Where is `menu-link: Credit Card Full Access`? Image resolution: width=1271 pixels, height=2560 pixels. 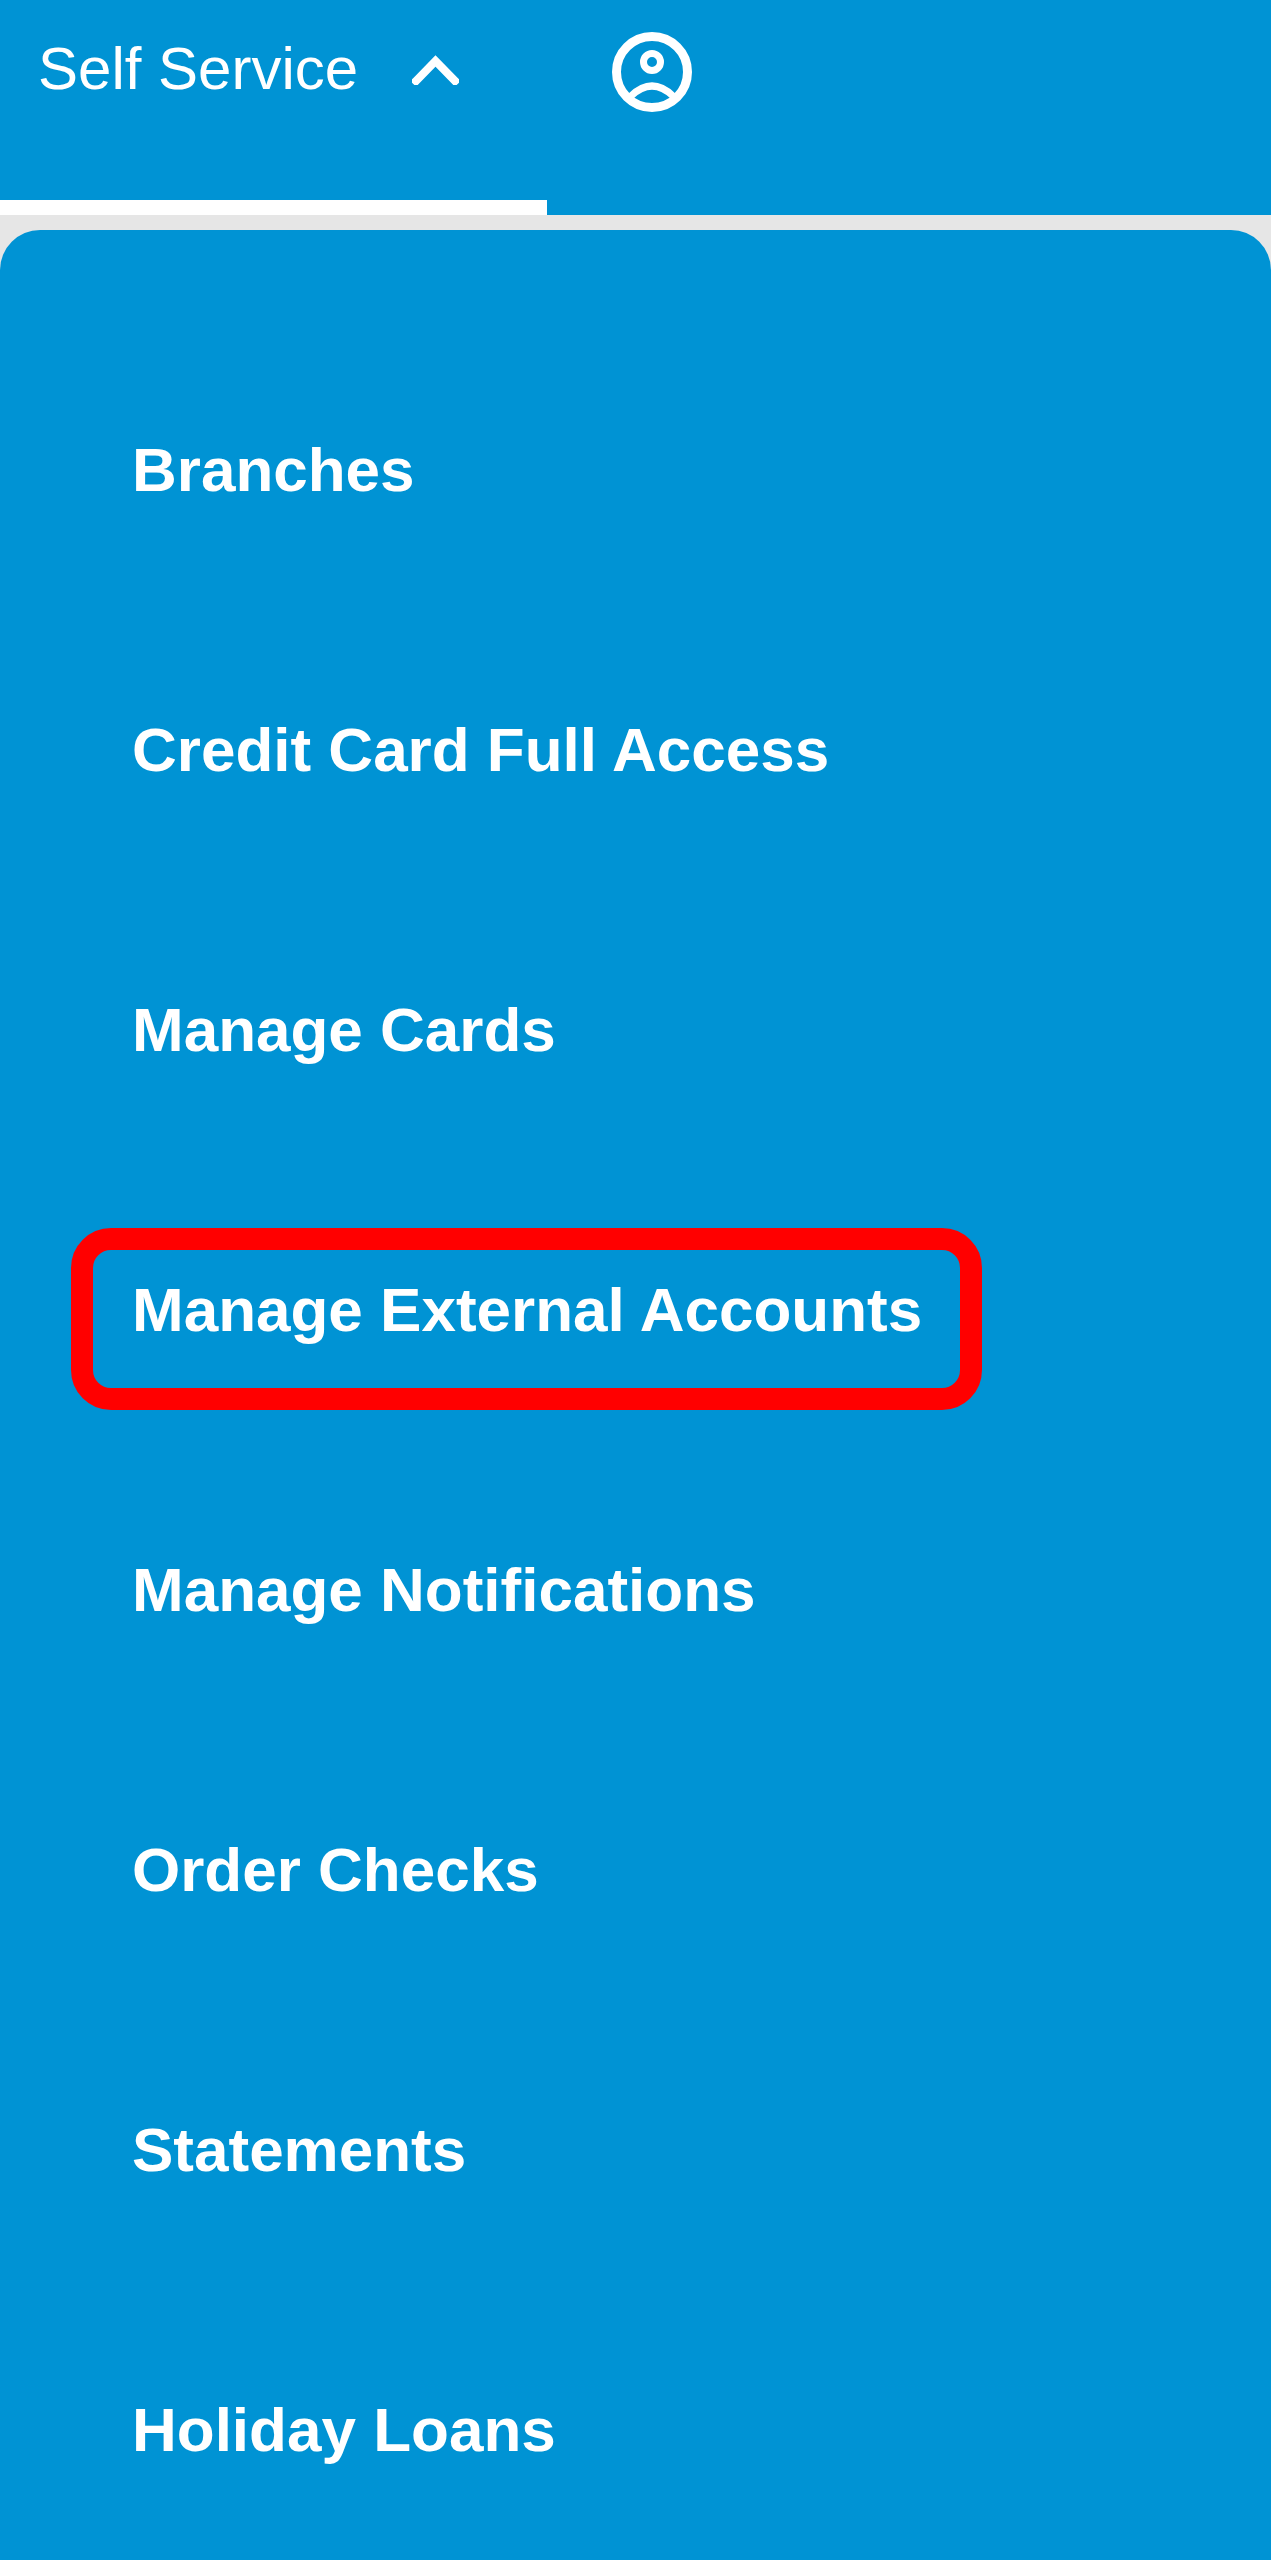 menu-link: Credit Card Full Access is located at coordinates (481, 750).